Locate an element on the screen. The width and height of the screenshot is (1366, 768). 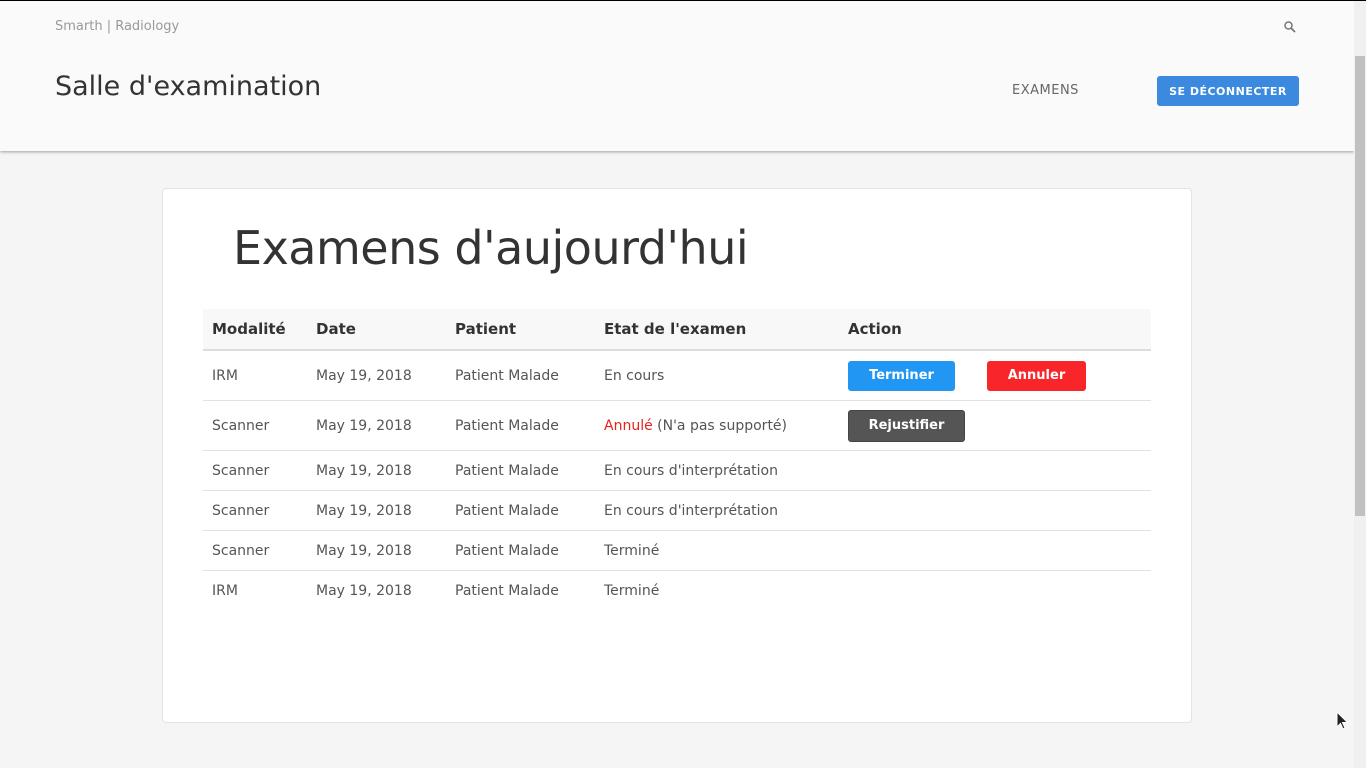
terminer-button: Terminer is located at coordinates (901, 375).